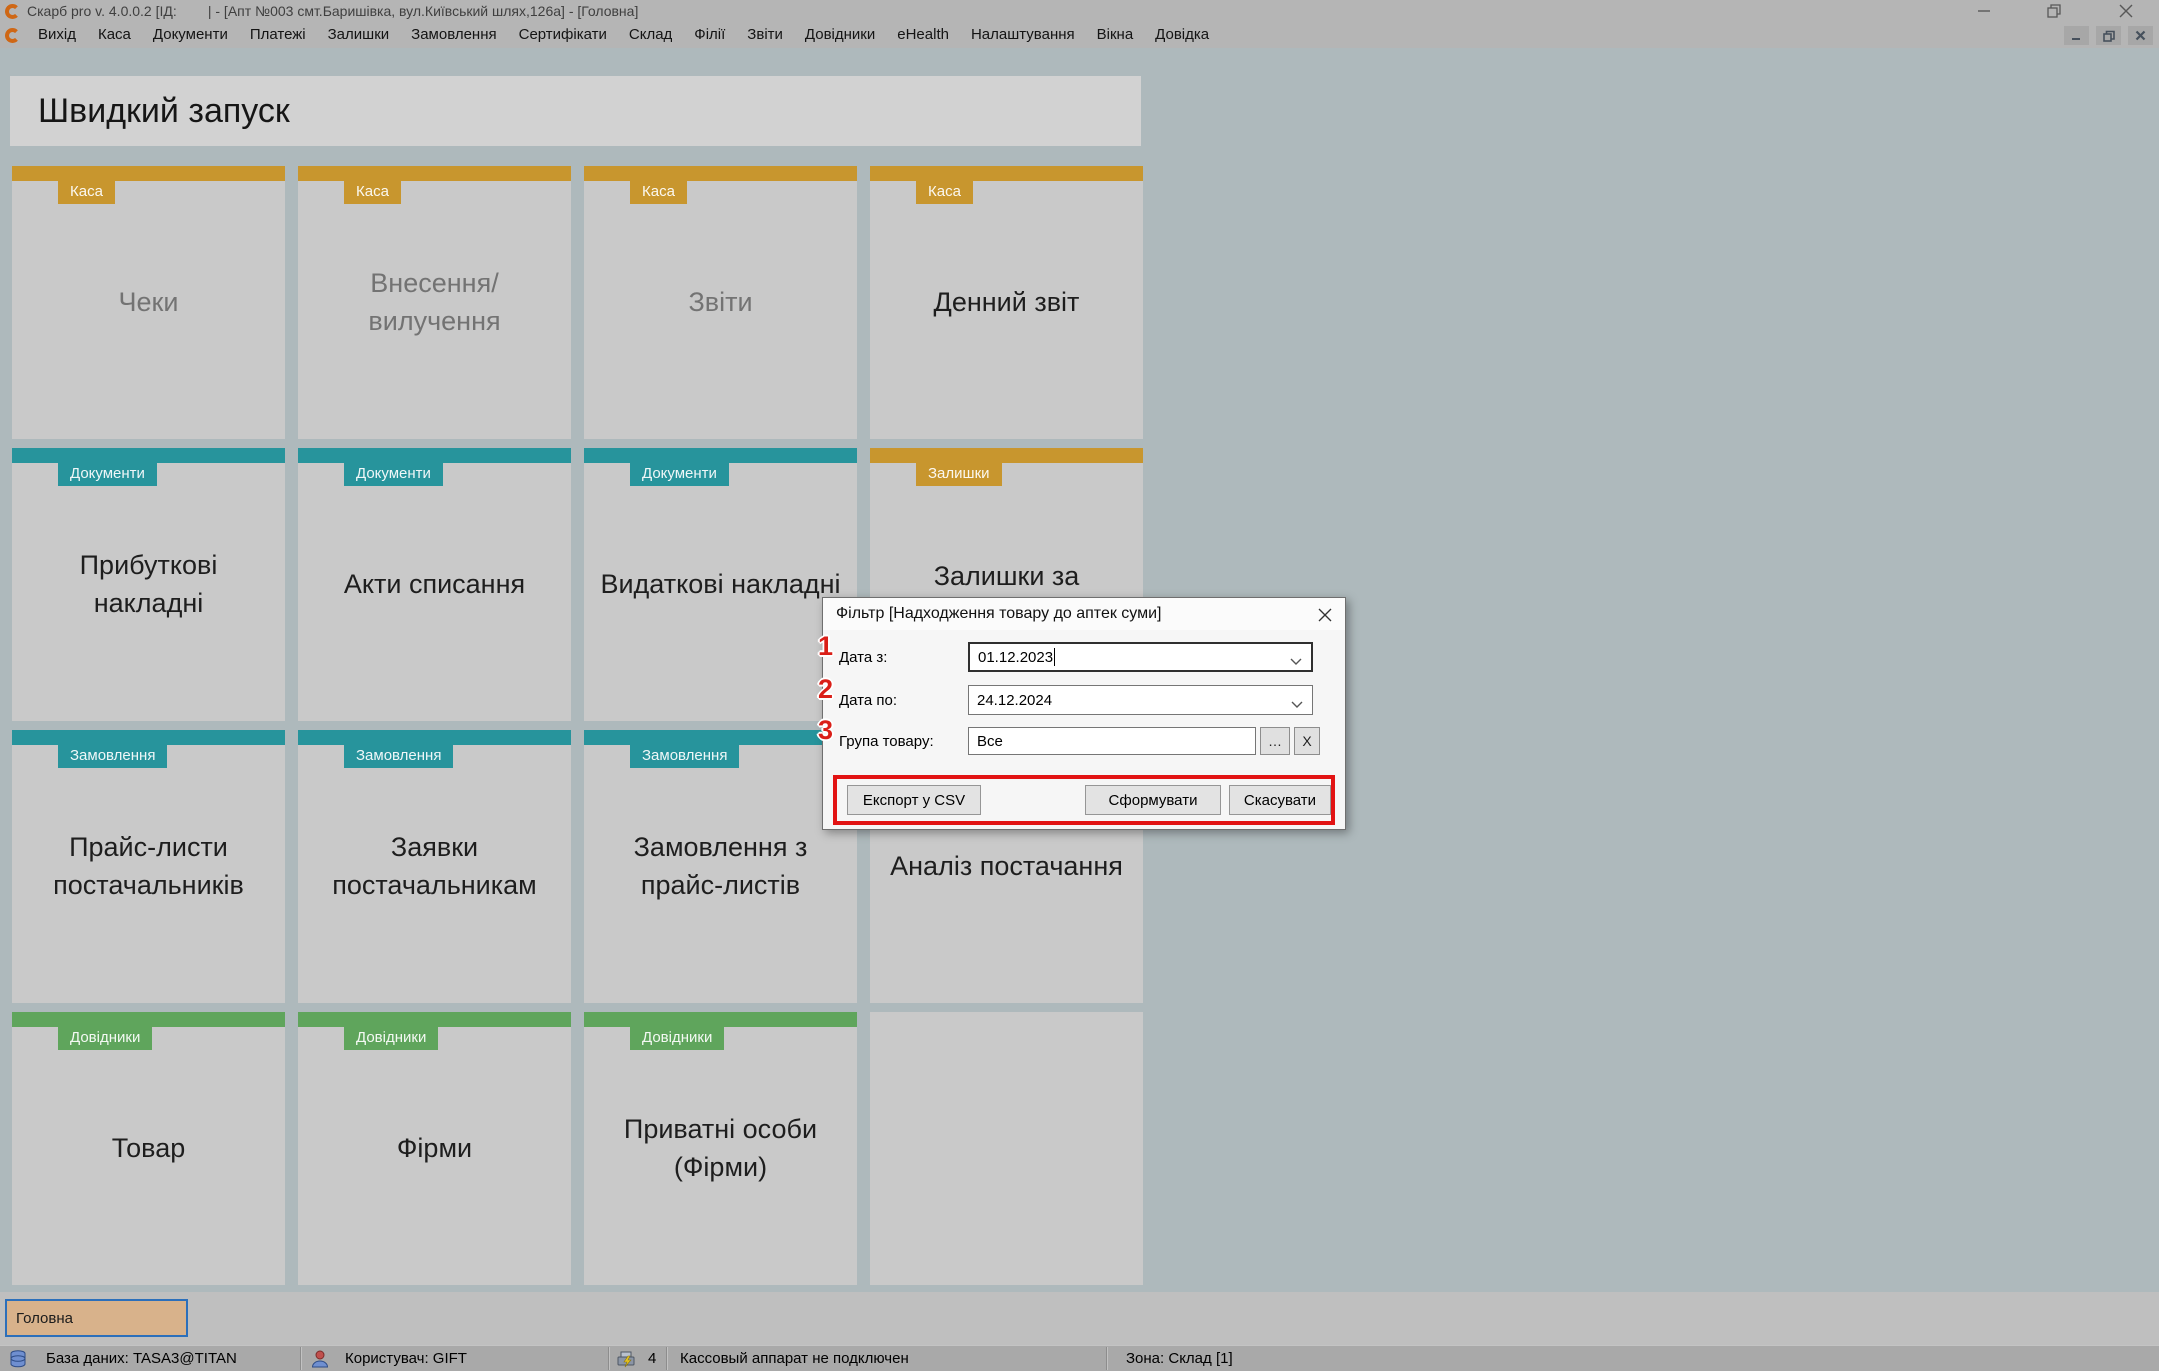 This screenshot has width=2159, height=1371. Describe the element at coordinates (1055, 657) in the screenshot. I see `text-caret` at that location.